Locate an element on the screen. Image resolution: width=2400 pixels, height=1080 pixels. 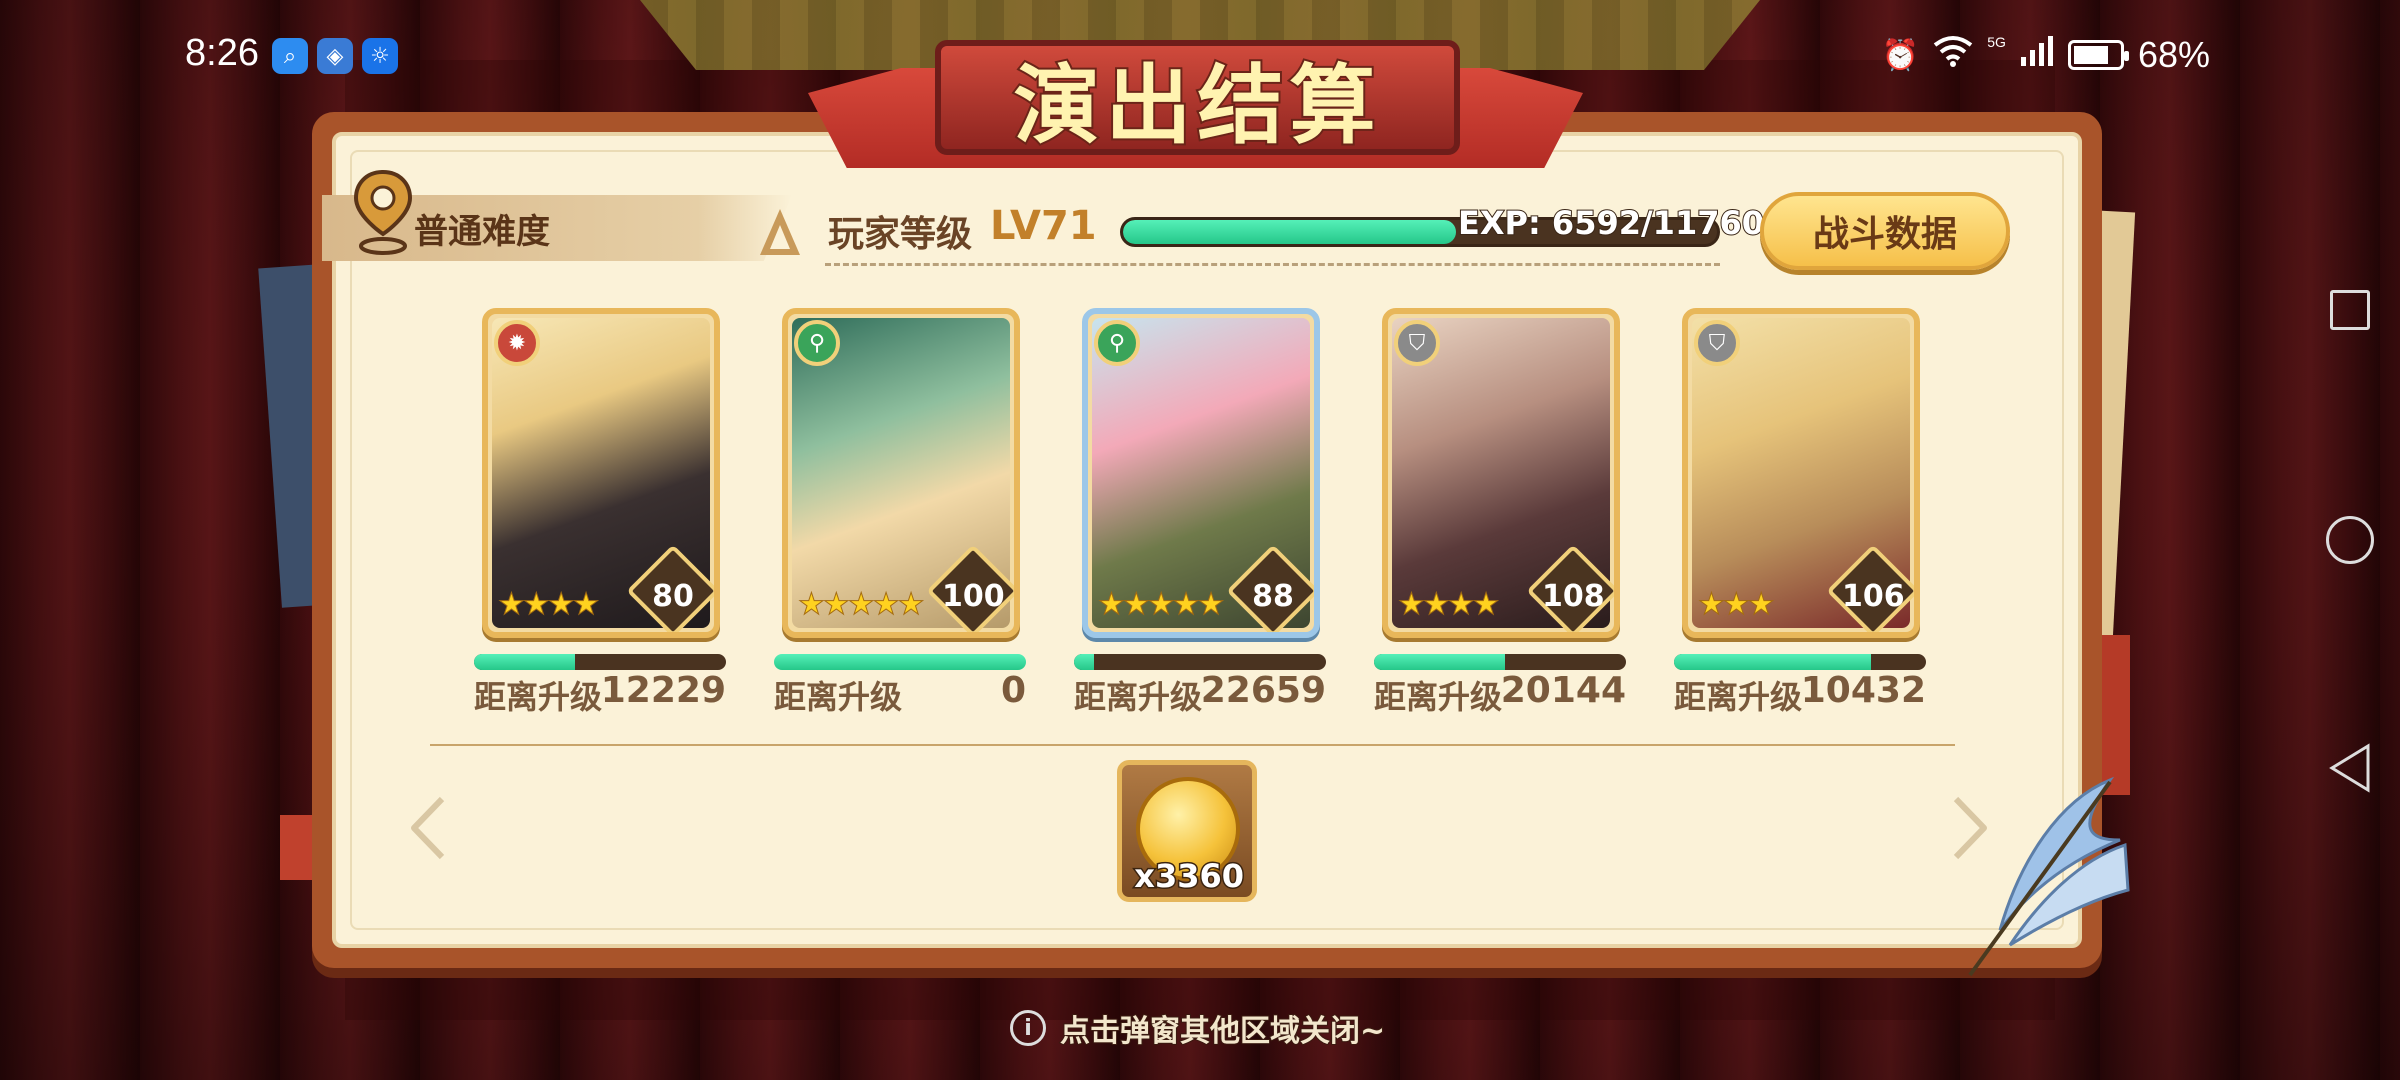
network-type: 5G is located at coordinates (1996, 42).